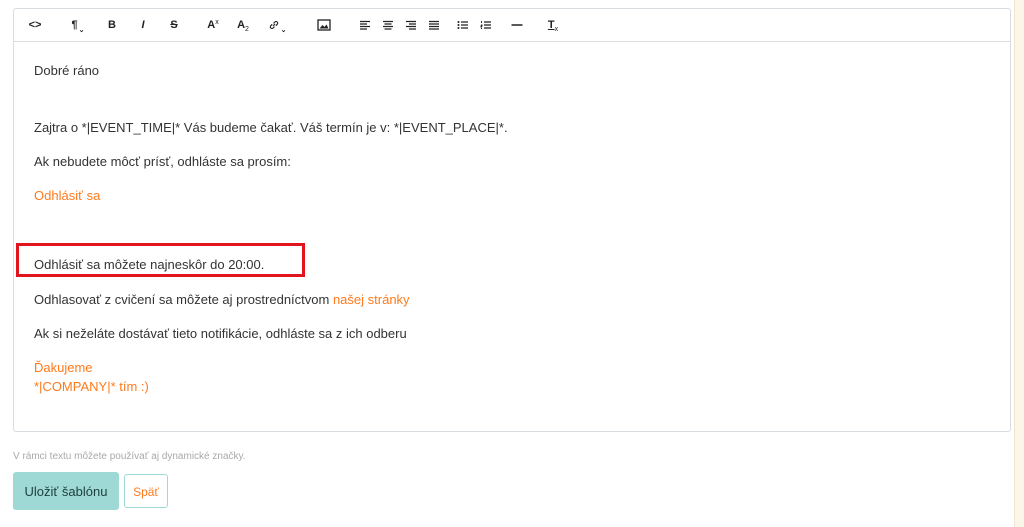 The height and width of the screenshot is (527, 1024). What do you see at coordinates (74, 25) in the screenshot?
I see `paragraph-icon: ¶` at bounding box center [74, 25].